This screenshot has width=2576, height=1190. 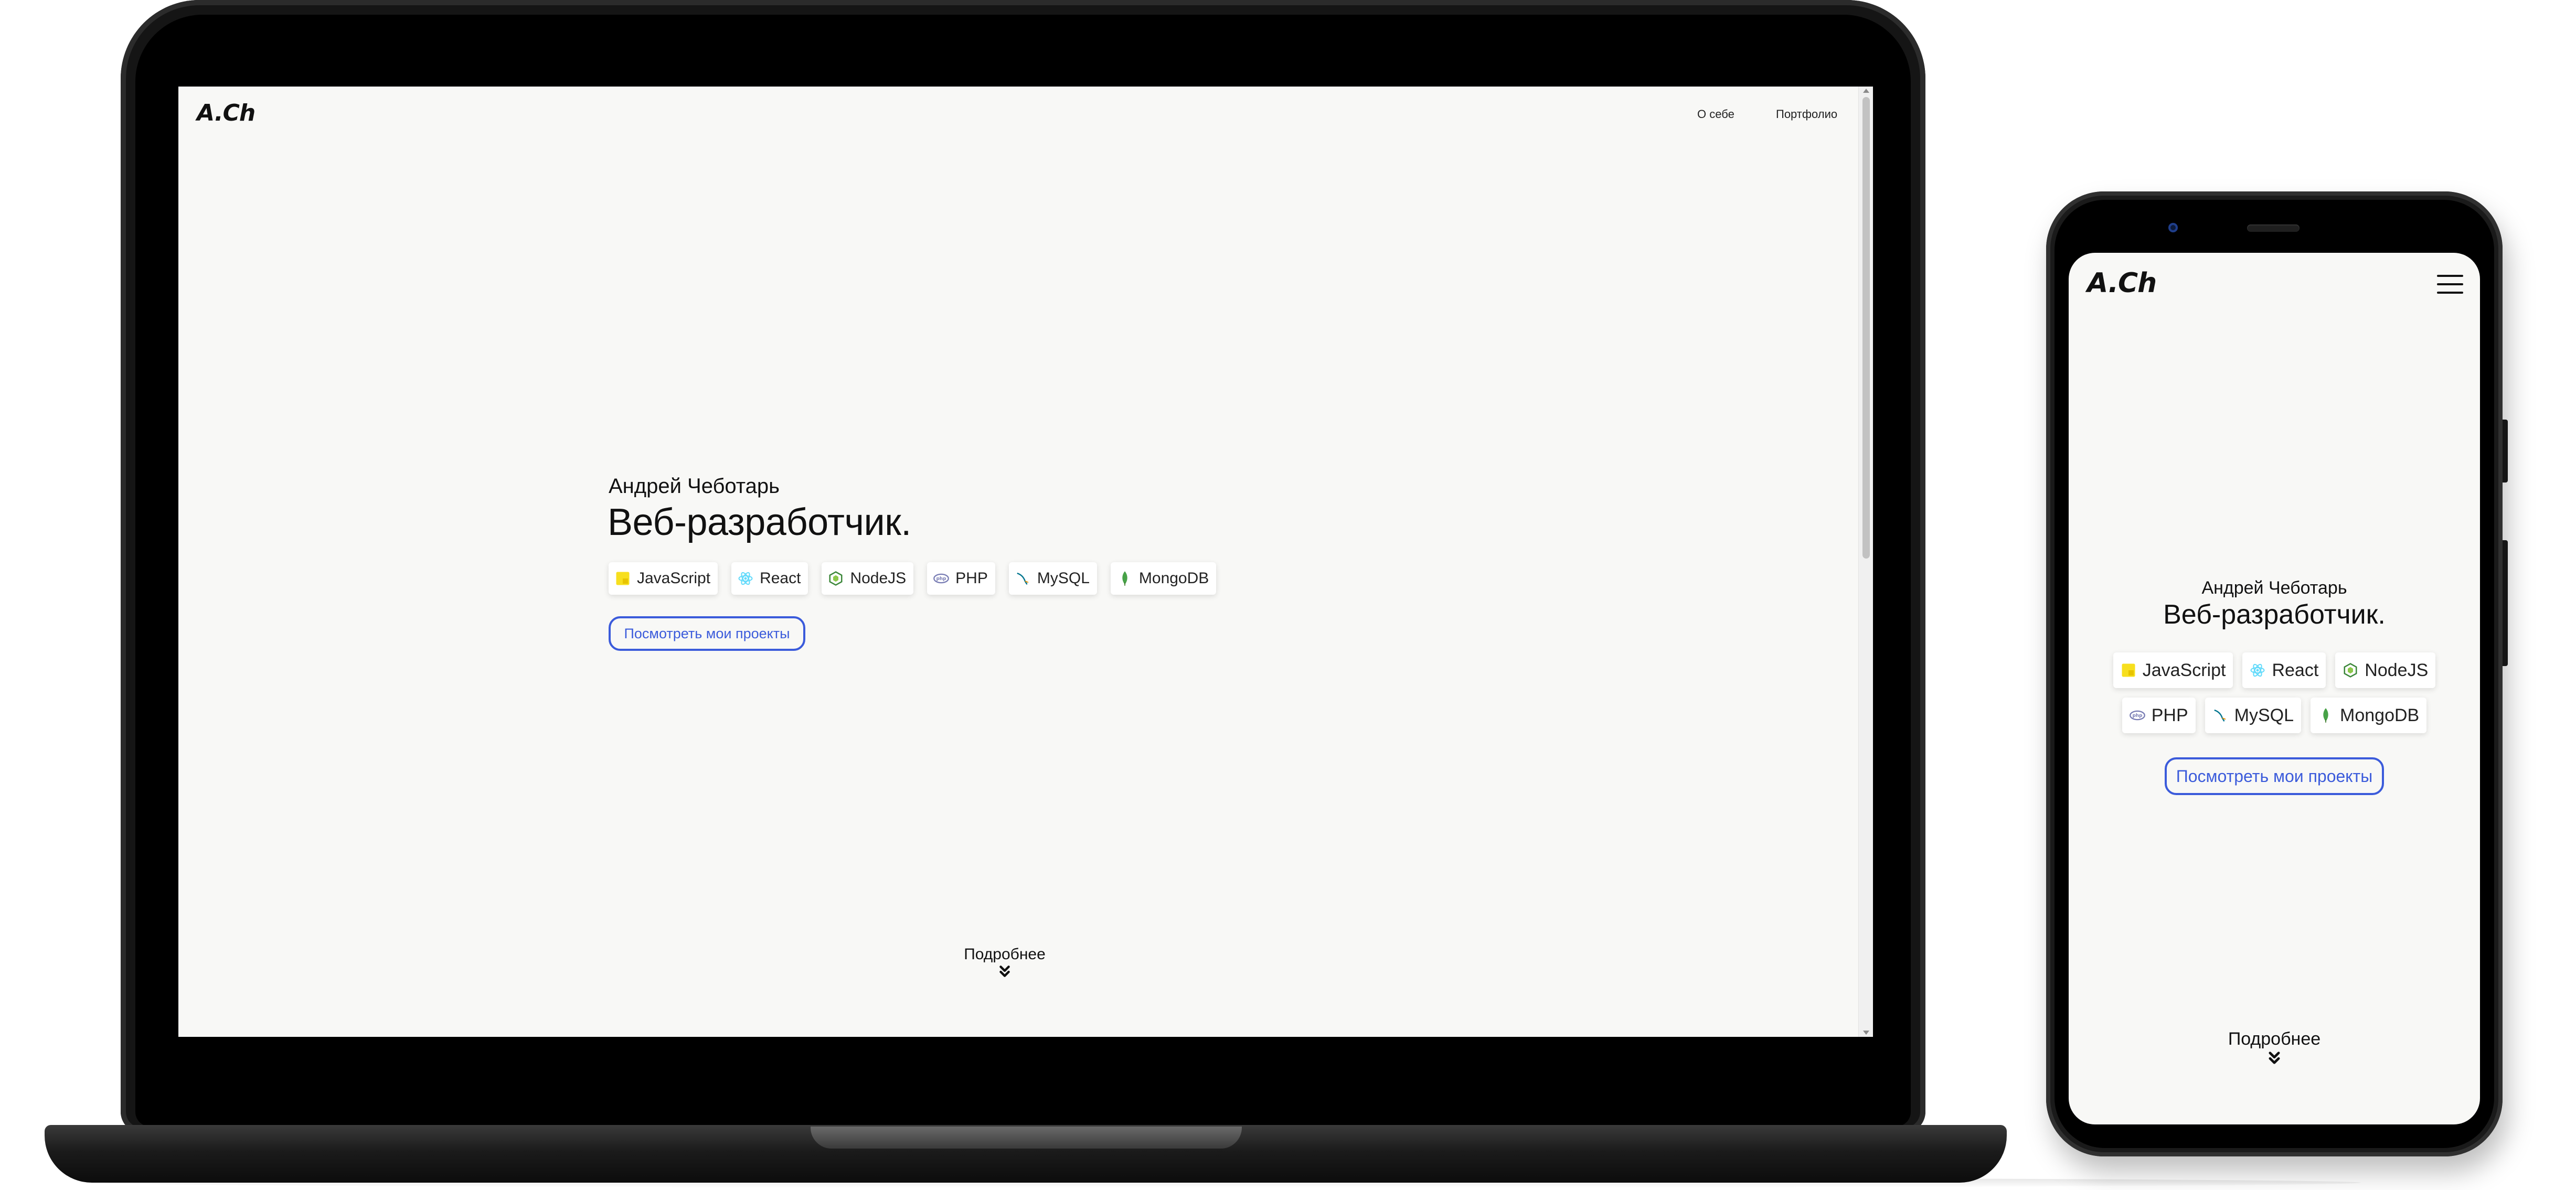 What do you see at coordinates (1866, 1033) in the screenshot?
I see `scroll-down-arrow-icon` at bounding box center [1866, 1033].